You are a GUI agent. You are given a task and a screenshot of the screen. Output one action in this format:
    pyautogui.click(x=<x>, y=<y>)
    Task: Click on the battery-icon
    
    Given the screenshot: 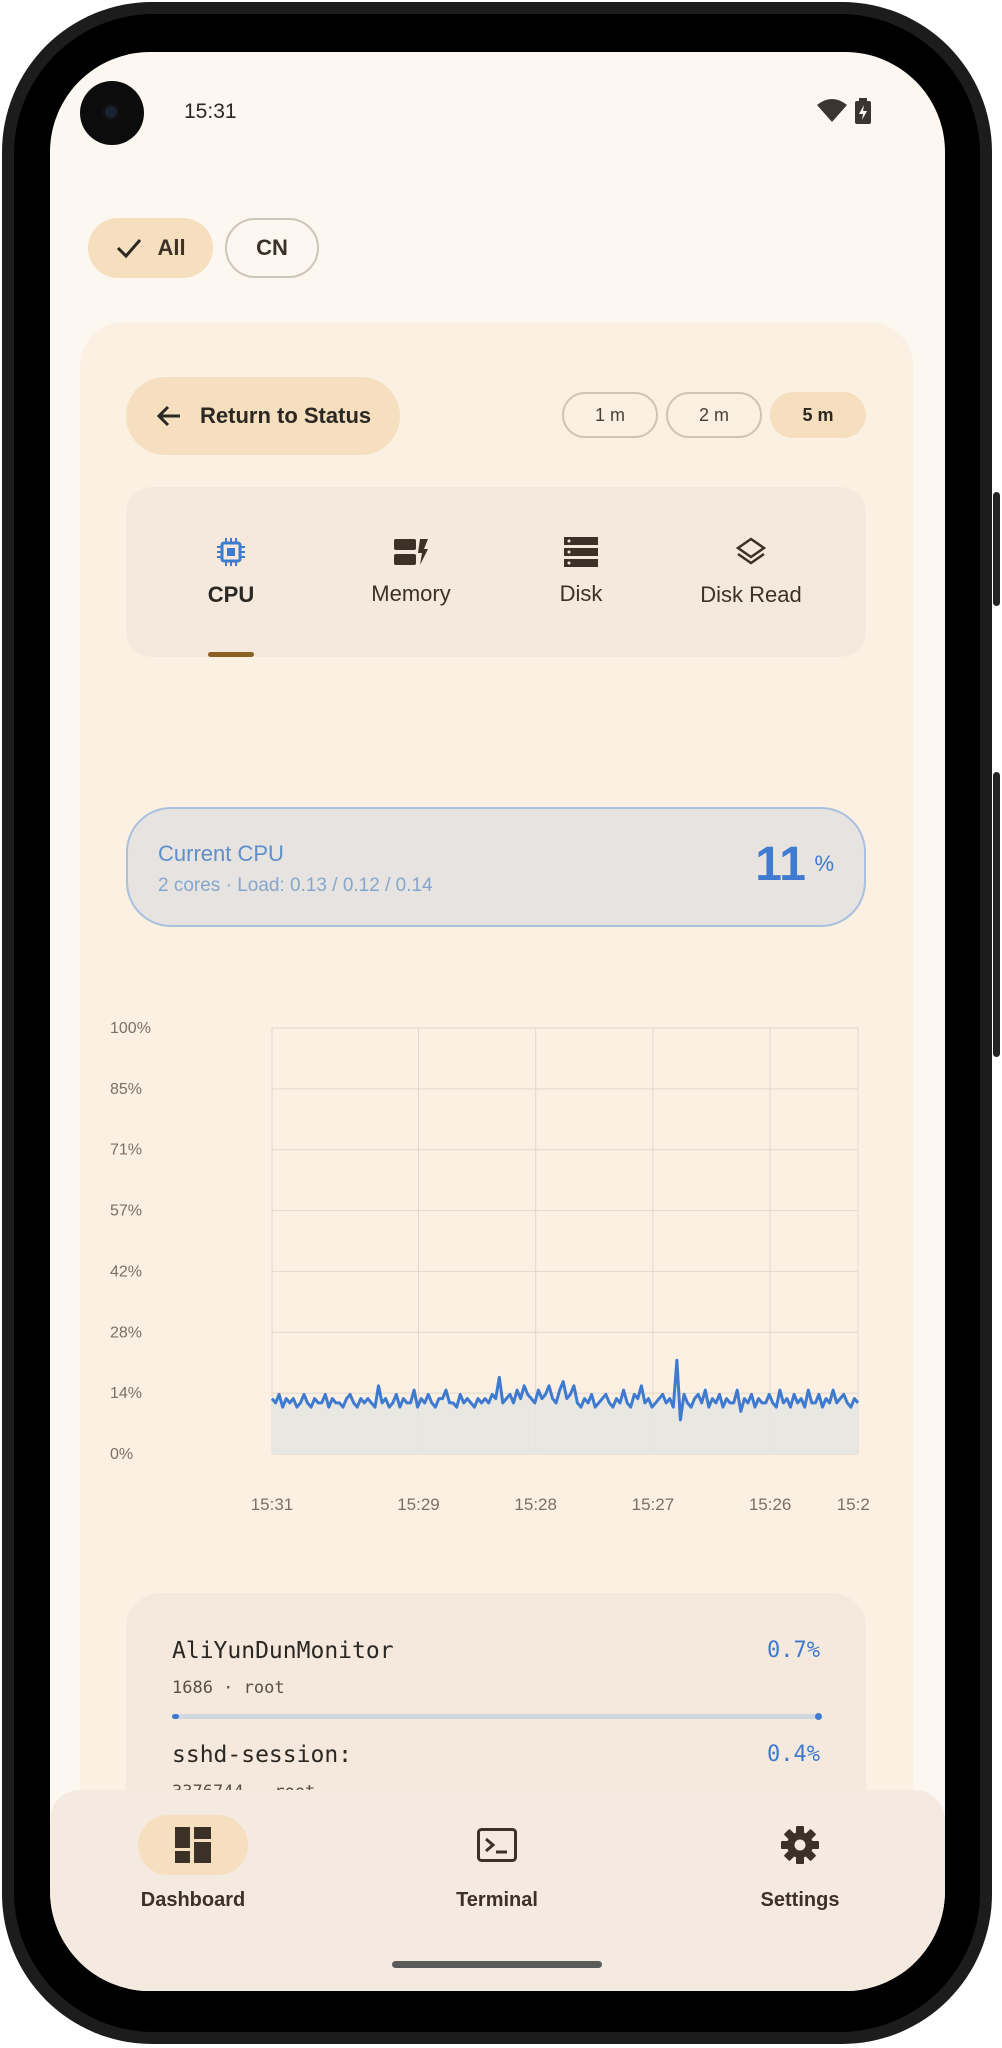 What is the action you would take?
    pyautogui.click(x=863, y=111)
    